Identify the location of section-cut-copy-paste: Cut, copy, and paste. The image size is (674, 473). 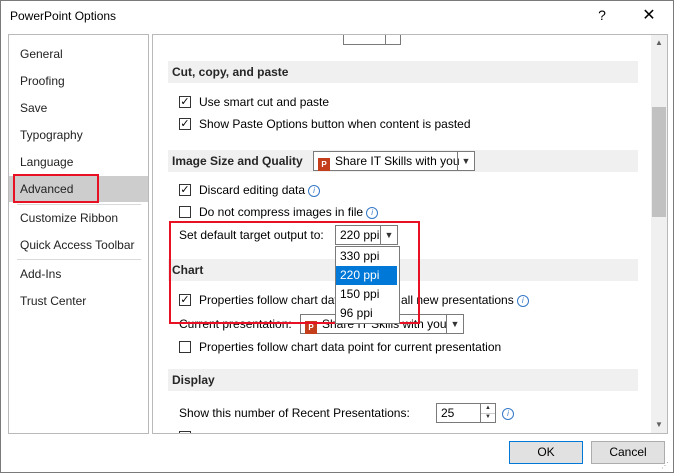
(403, 72).